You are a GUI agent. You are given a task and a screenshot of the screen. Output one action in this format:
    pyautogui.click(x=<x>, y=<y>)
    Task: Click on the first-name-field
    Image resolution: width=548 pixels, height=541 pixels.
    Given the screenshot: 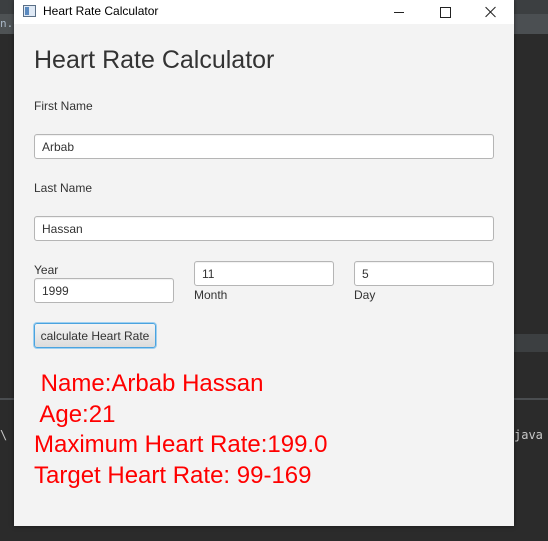 What is the action you would take?
    pyautogui.click(x=264, y=146)
    